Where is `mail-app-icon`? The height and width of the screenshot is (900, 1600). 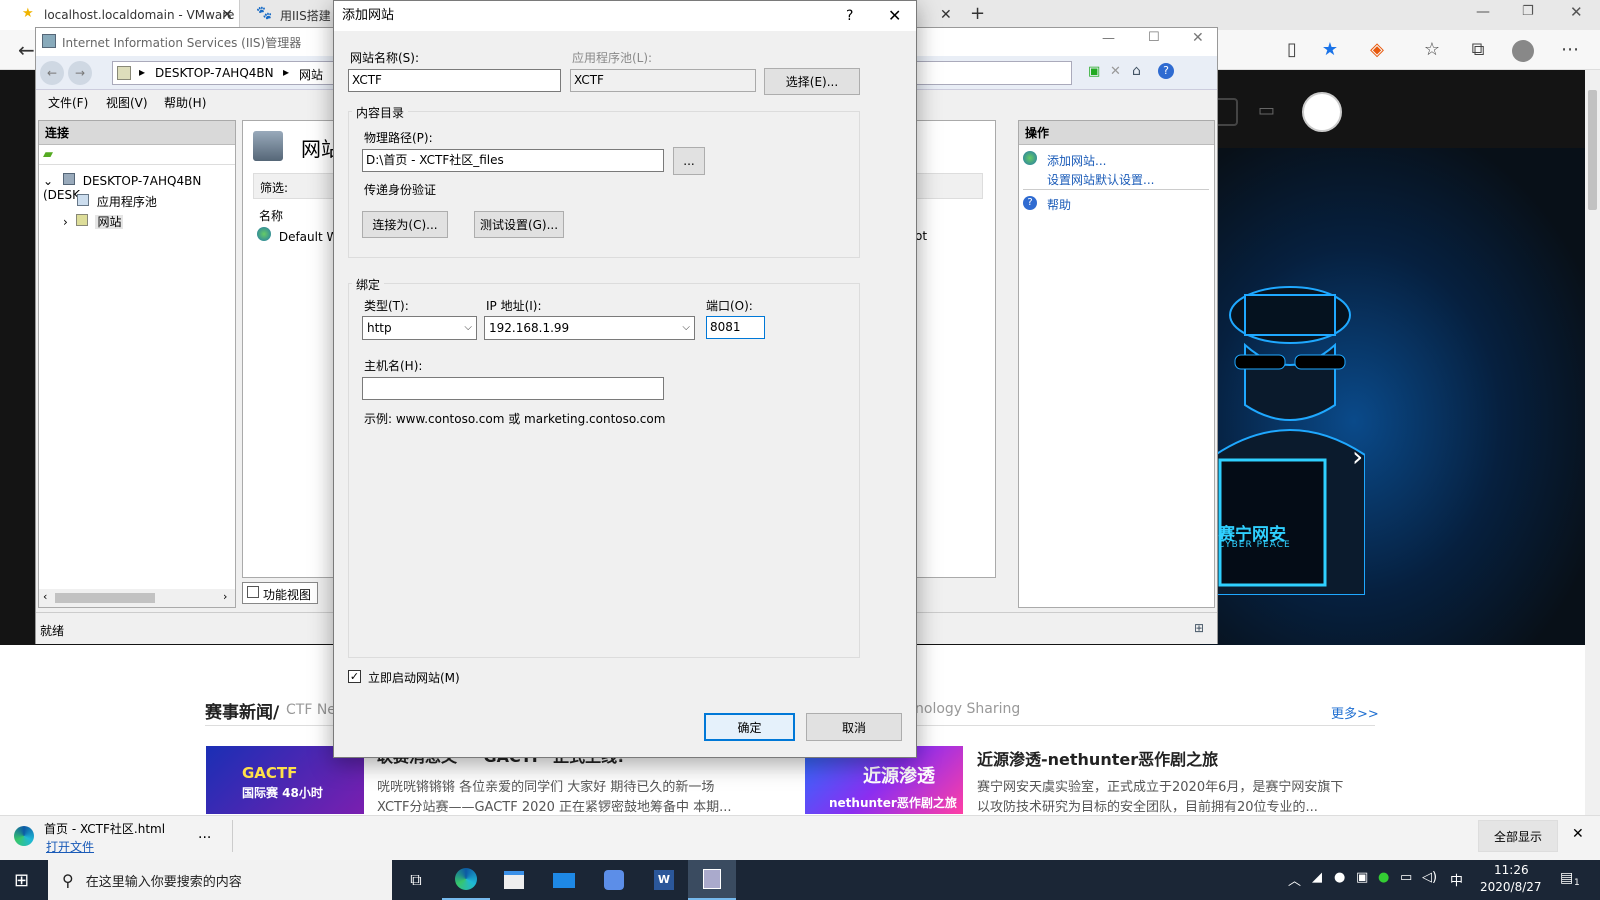 mail-app-icon is located at coordinates (564, 880).